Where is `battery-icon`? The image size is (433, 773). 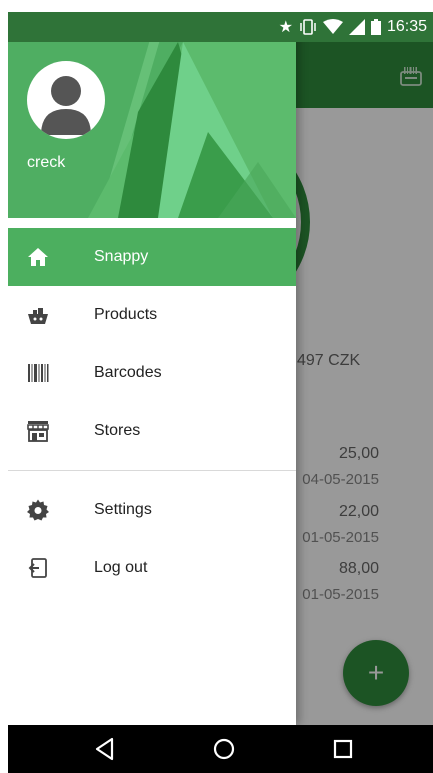
battery-icon is located at coordinates (375, 27).